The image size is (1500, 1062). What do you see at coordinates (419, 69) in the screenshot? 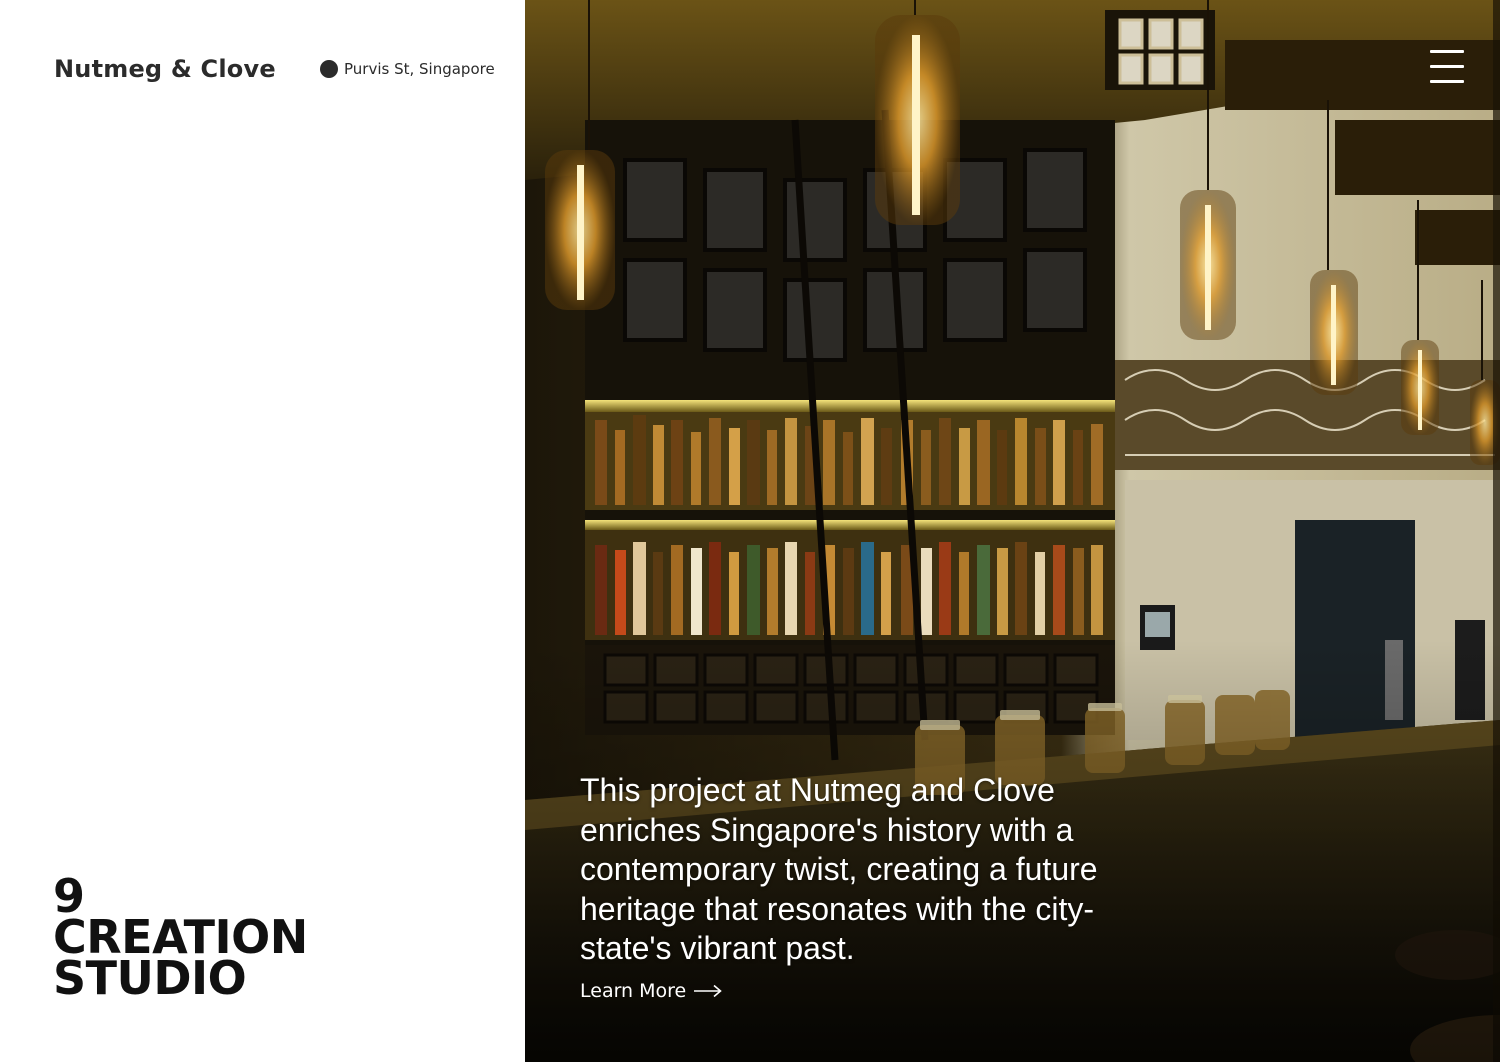
I see `location-text: Purvis St, Singapore` at bounding box center [419, 69].